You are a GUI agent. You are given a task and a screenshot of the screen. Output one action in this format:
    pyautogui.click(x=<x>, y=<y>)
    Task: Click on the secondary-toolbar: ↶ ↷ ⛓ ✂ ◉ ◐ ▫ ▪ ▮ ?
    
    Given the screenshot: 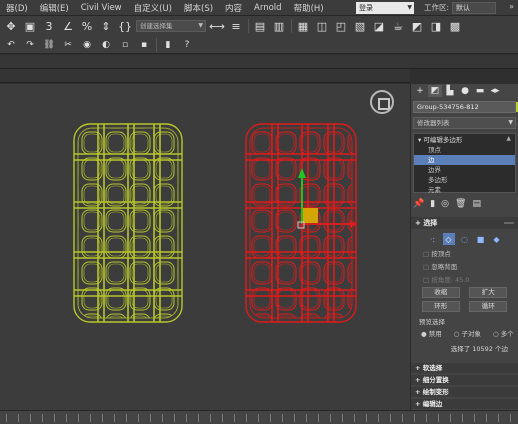 What is the action you would take?
    pyautogui.click(x=259, y=45)
    